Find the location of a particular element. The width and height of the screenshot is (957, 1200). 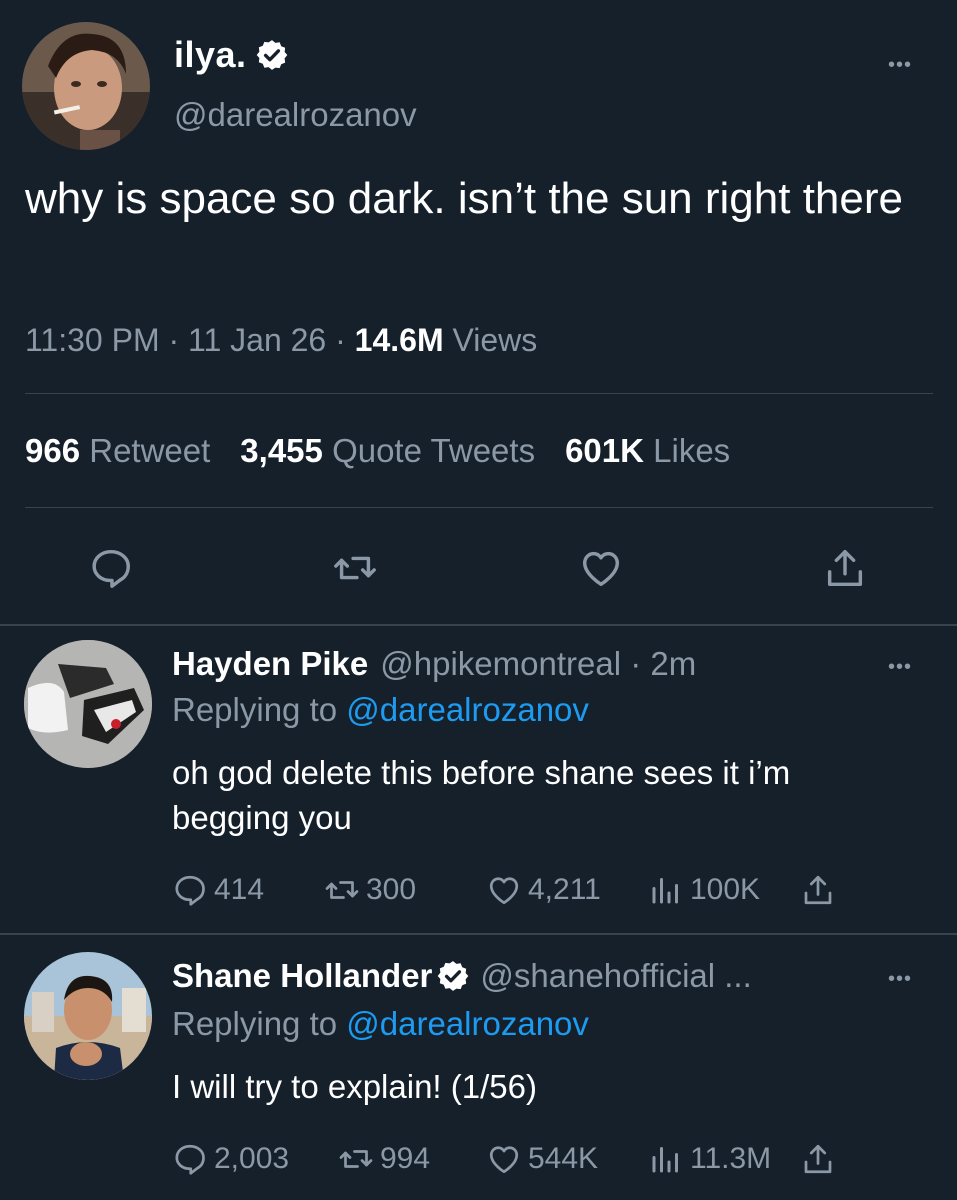

views-button: 100K is located at coordinates (704, 890).